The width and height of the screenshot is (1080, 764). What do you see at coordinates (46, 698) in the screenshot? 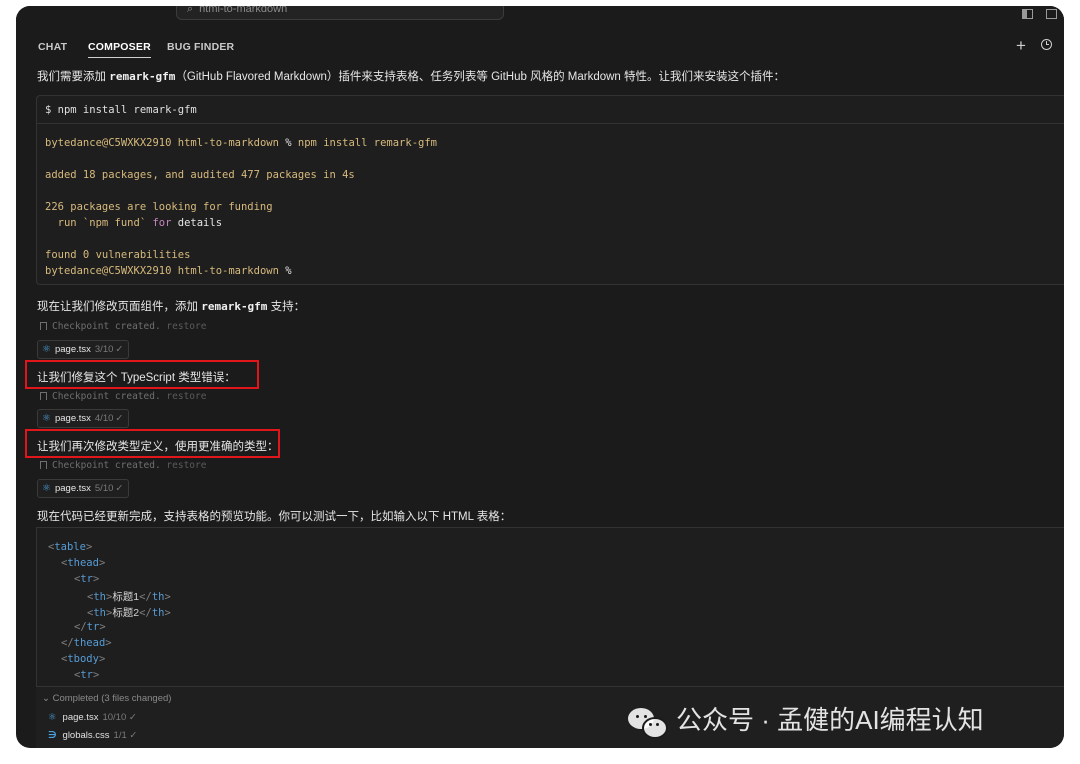
I see `chevron-down-icon: ⌄` at bounding box center [46, 698].